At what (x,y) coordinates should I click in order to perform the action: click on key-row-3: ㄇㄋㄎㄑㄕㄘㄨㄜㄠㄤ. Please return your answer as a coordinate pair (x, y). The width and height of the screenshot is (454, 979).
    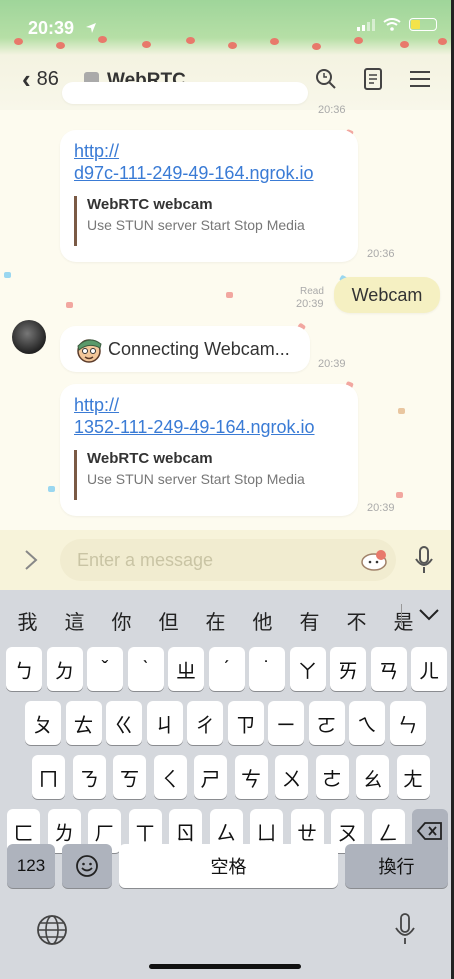
    Looking at the image, I should click on (225, 777).